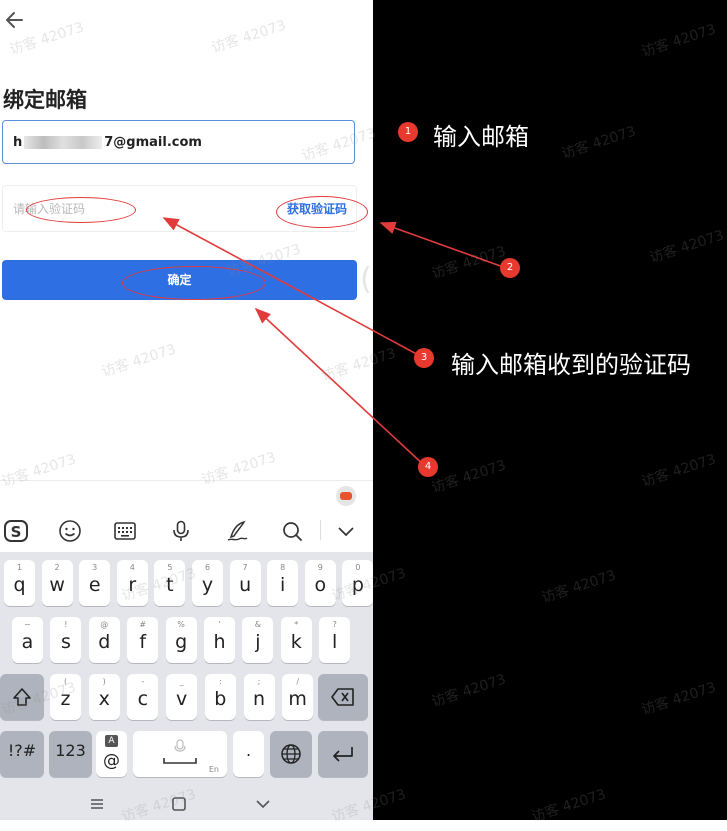 The image size is (727, 831). What do you see at coordinates (424, 358) in the screenshot?
I see `annotation-number-3: 3` at bounding box center [424, 358].